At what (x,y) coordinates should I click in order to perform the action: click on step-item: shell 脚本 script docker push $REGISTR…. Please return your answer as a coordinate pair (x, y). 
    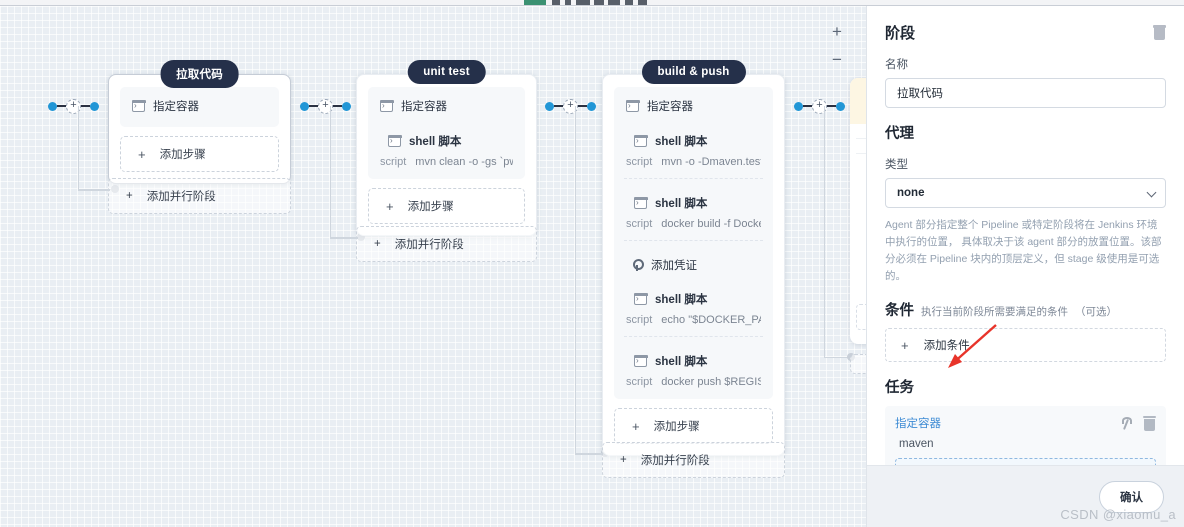
    Looking at the image, I should click on (693, 366).